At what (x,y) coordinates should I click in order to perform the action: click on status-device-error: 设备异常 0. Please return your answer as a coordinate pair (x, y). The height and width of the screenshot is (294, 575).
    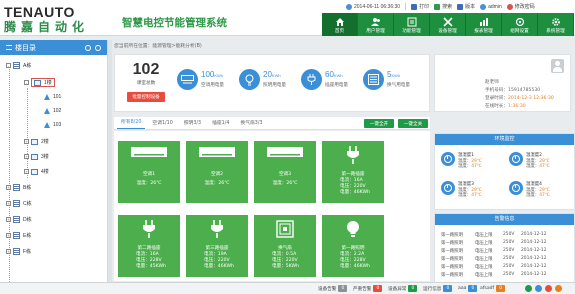
    Looking at the image, I should click on (403, 288).